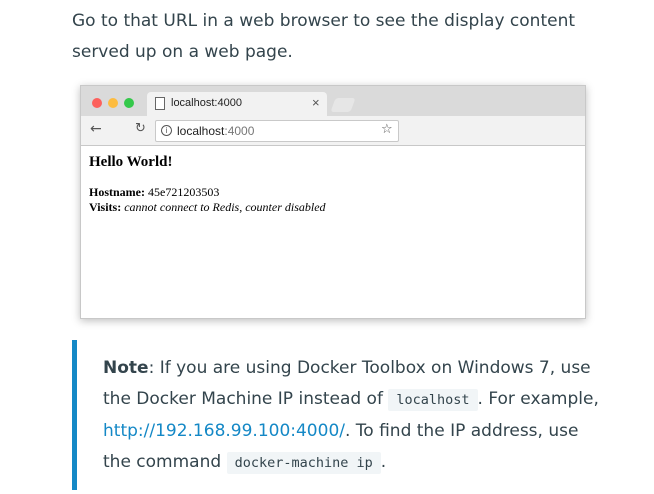 The height and width of the screenshot is (494, 654). I want to click on note-text-4: ., so click(383, 462).